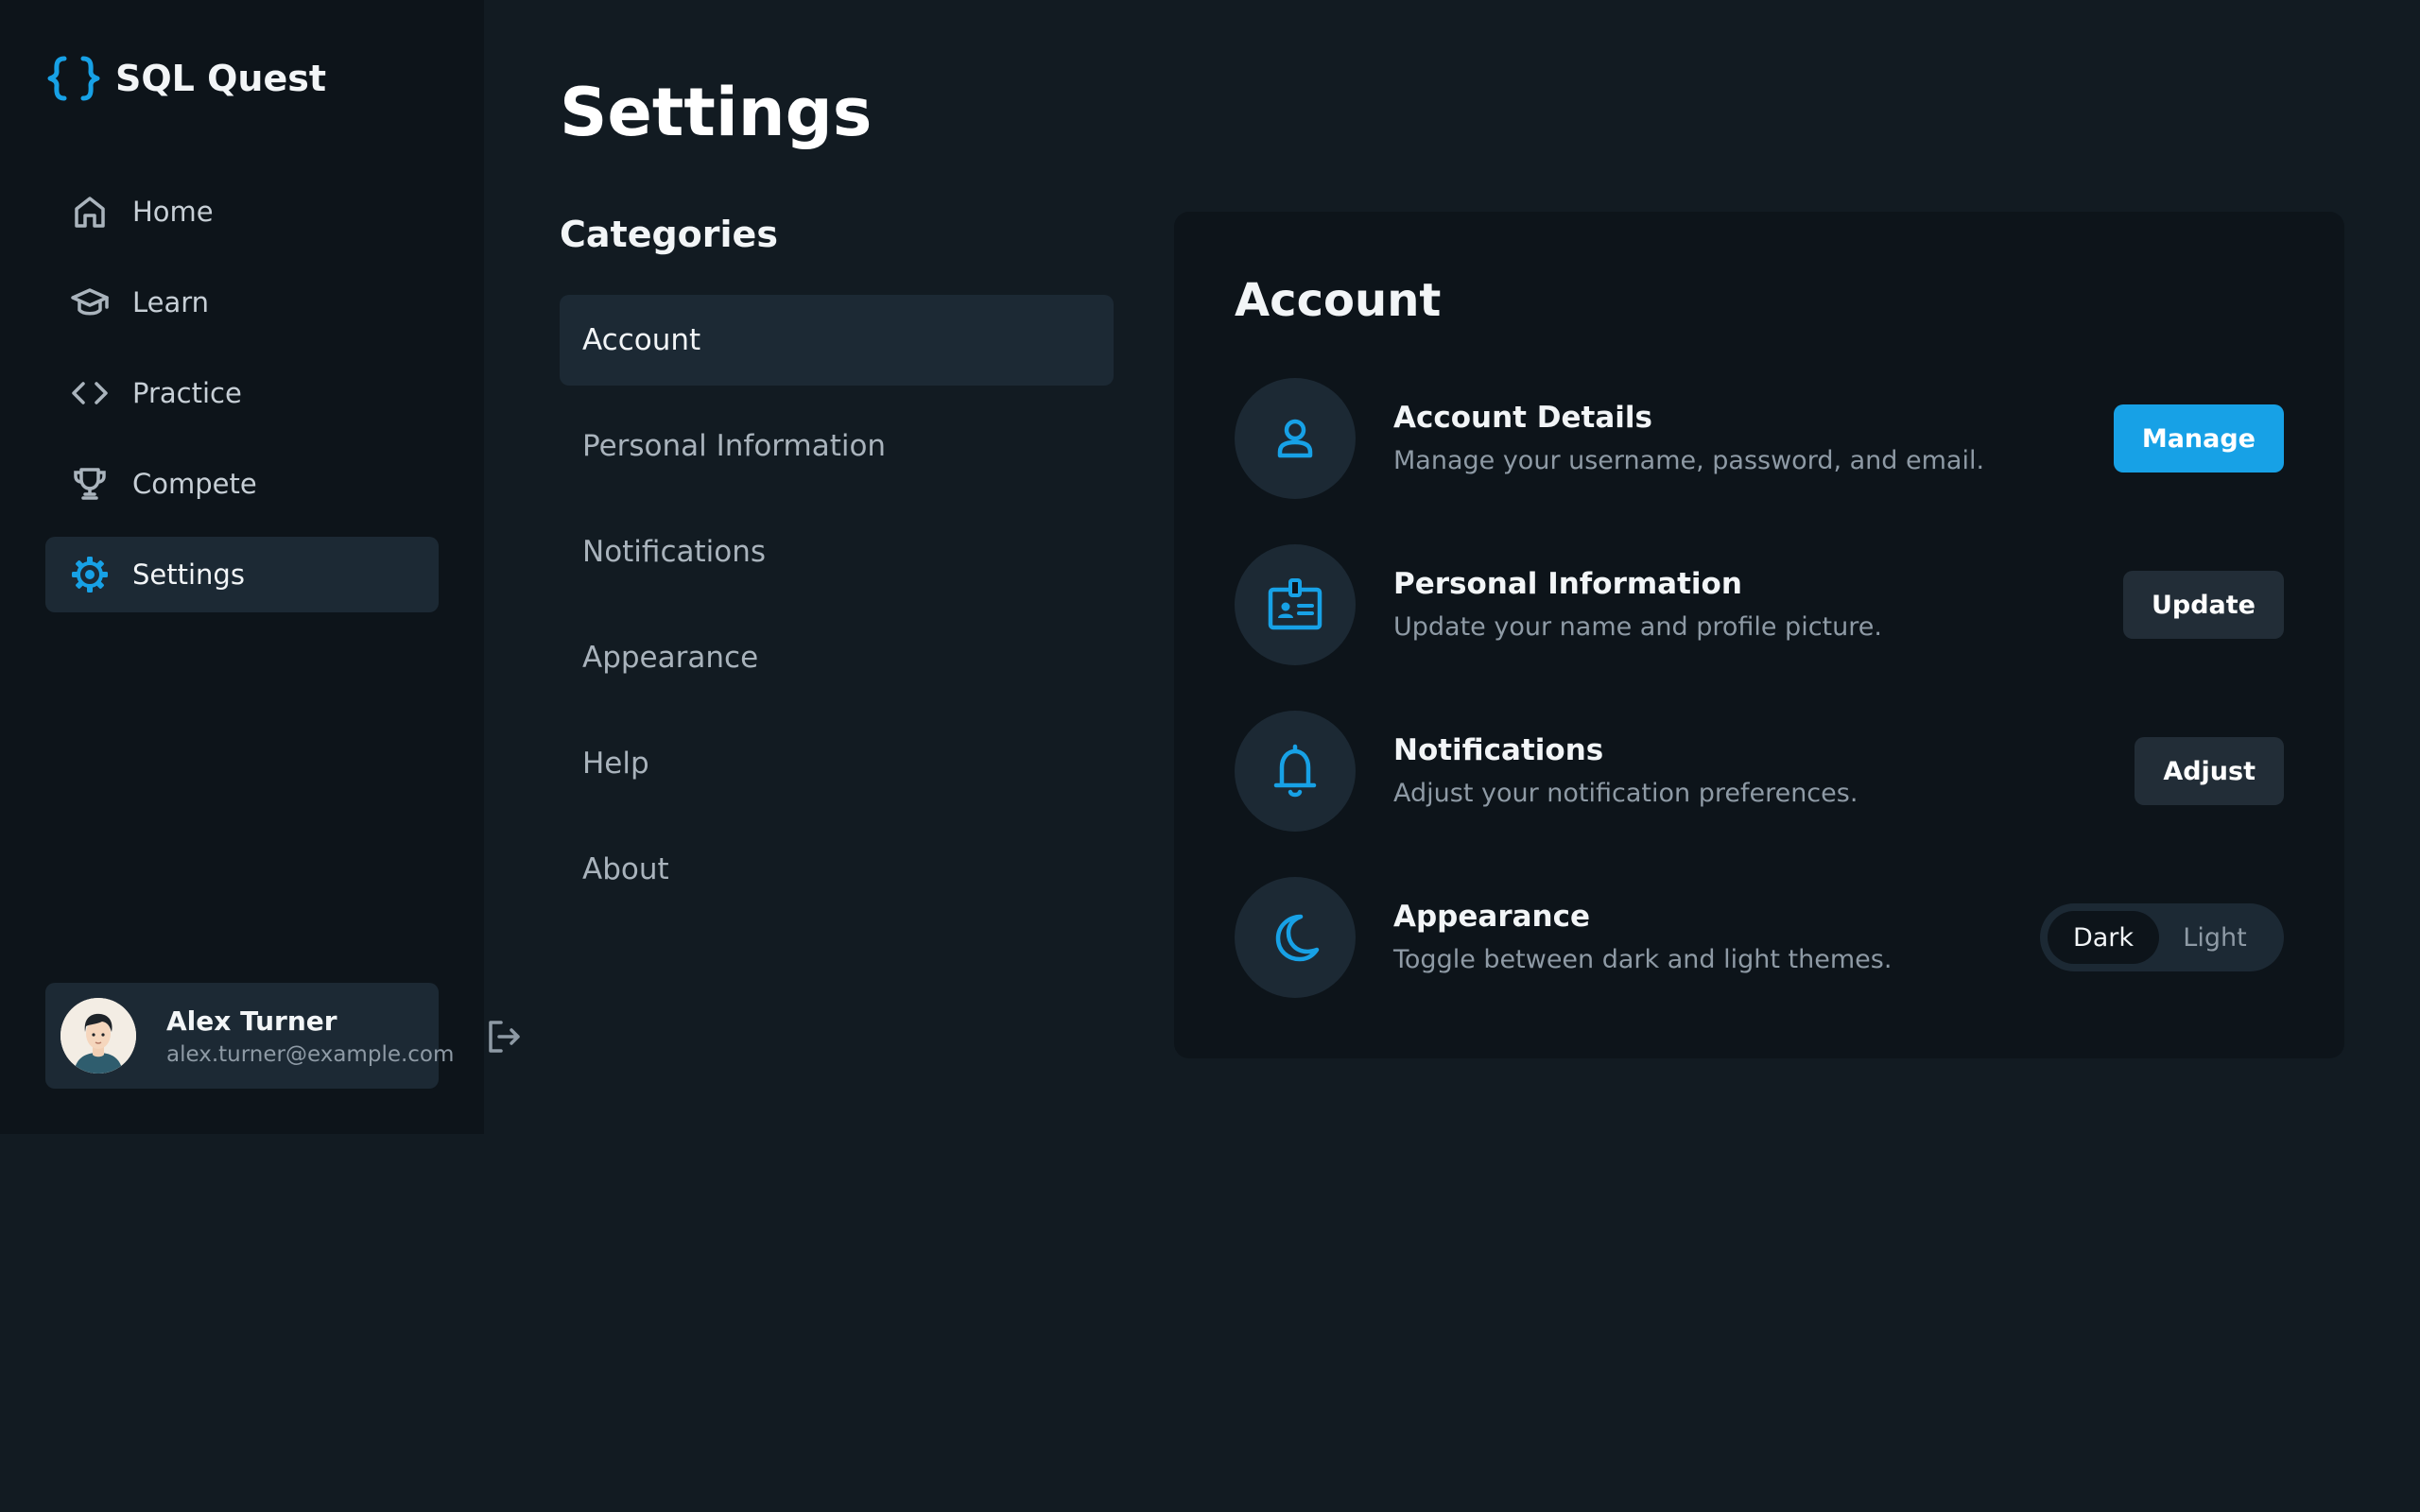 Image resolution: width=2420 pixels, height=1512 pixels. I want to click on sidebar-item-label: Learn, so click(171, 302).